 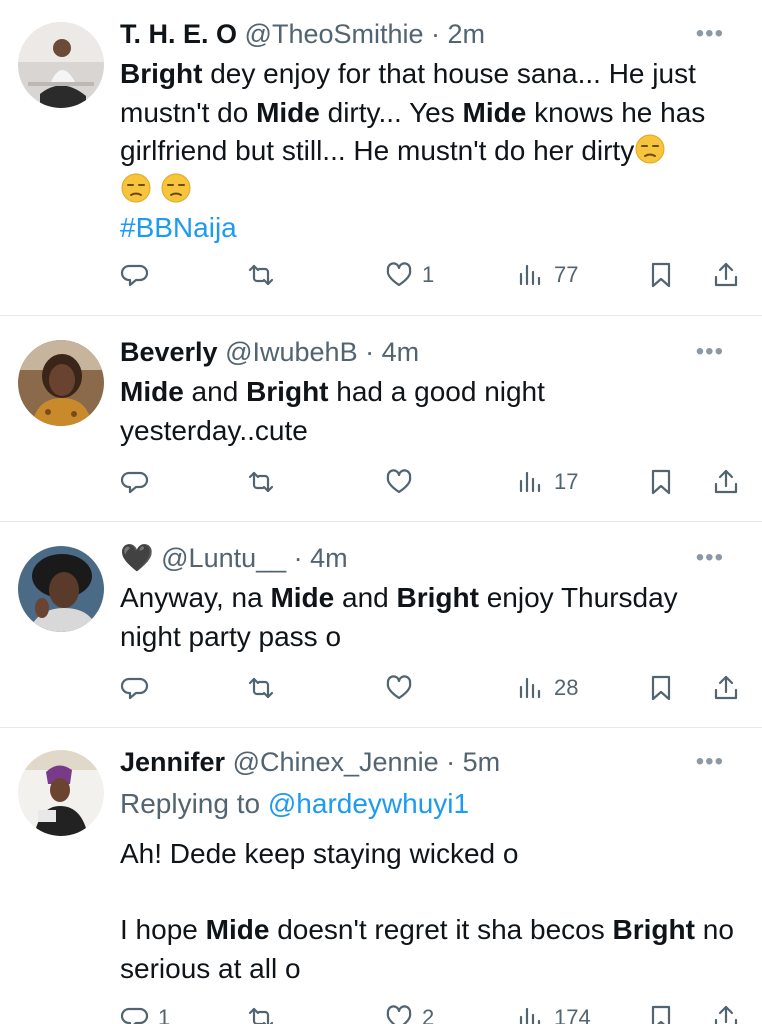 What do you see at coordinates (381, 1011) in the screenshot?
I see `action-bar: 1 2 174` at bounding box center [381, 1011].